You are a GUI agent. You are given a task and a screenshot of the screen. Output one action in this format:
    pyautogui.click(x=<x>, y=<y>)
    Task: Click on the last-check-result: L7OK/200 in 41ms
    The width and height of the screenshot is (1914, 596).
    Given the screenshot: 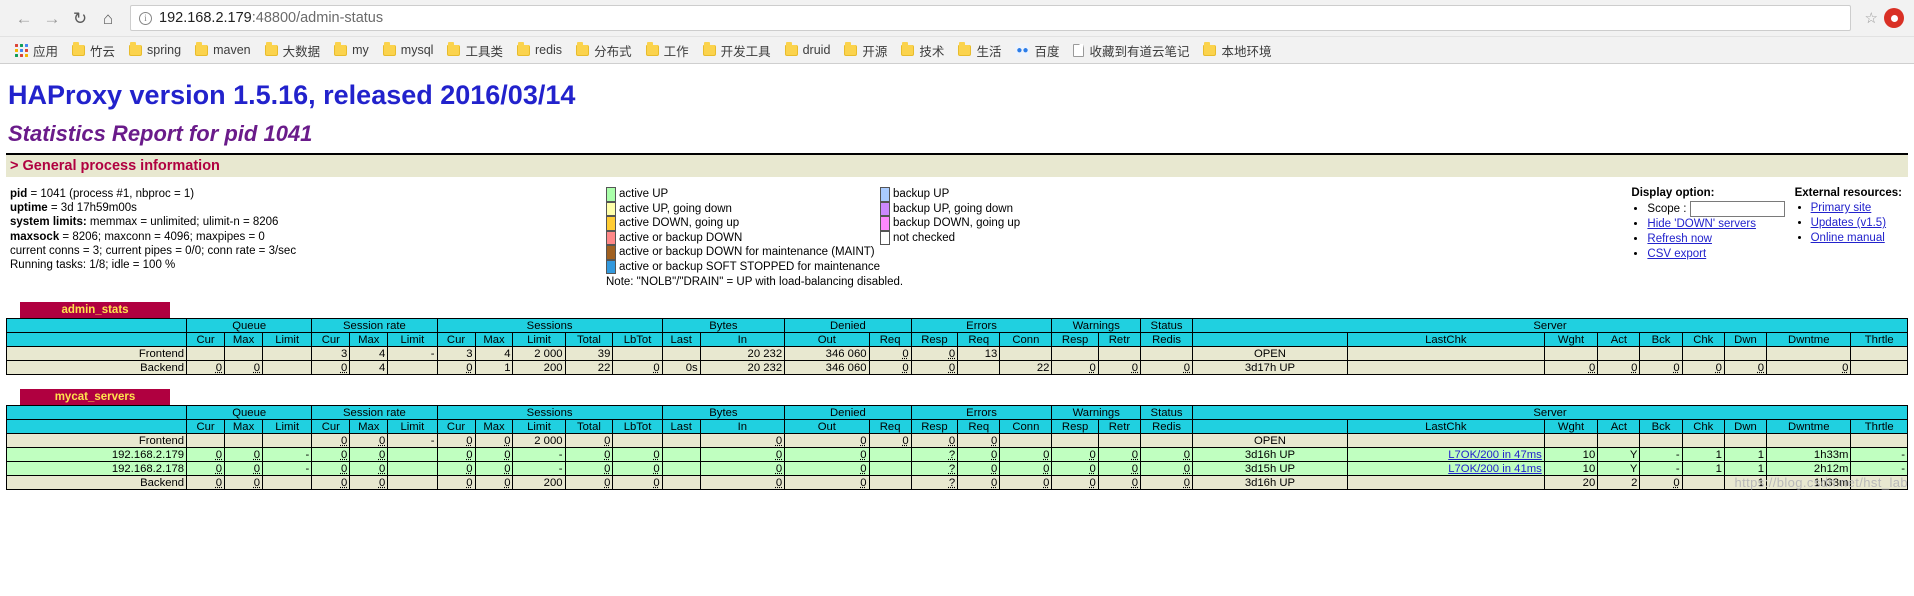 What is the action you would take?
    pyautogui.click(x=1445, y=468)
    